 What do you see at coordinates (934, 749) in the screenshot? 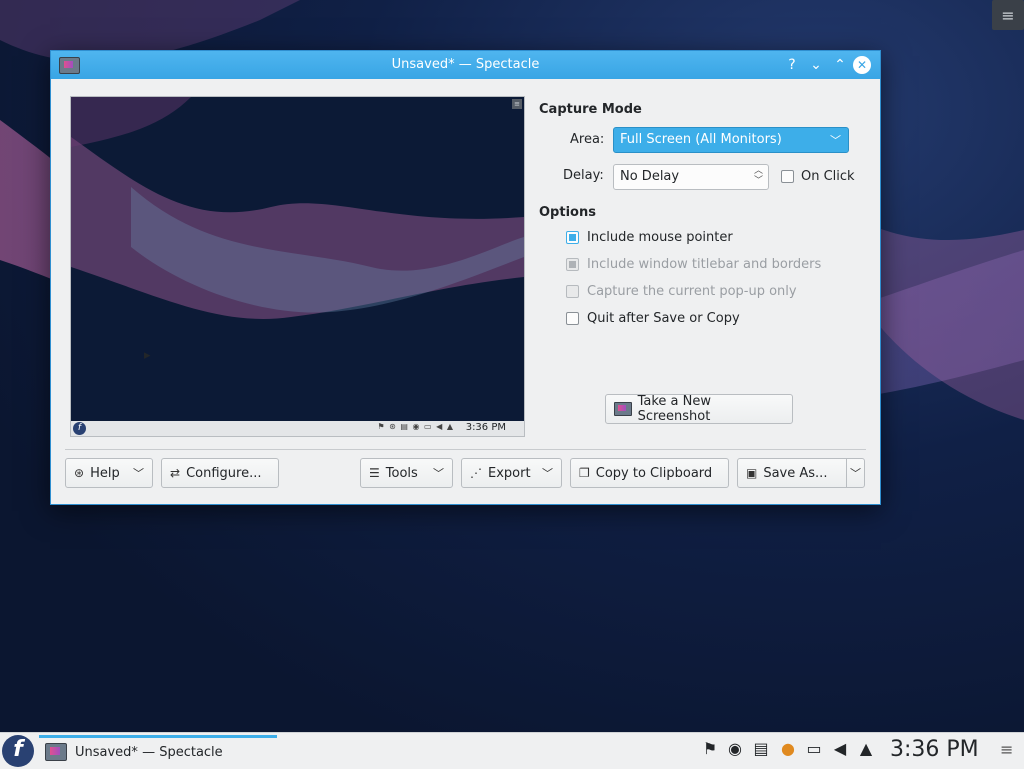
I see `clock: 3:36 PM` at bounding box center [934, 749].